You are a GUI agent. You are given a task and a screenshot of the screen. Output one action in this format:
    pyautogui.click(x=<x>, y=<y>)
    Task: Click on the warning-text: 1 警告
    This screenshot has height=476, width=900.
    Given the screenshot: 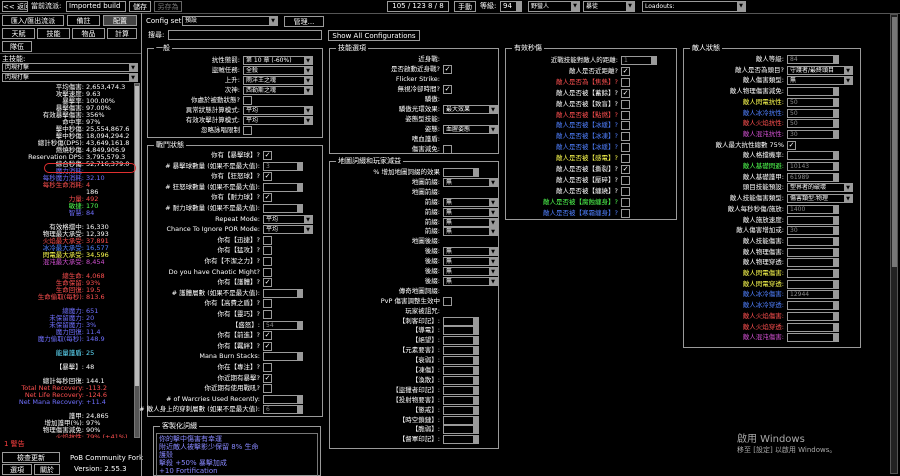 What is the action you would take?
    pyautogui.click(x=14, y=444)
    